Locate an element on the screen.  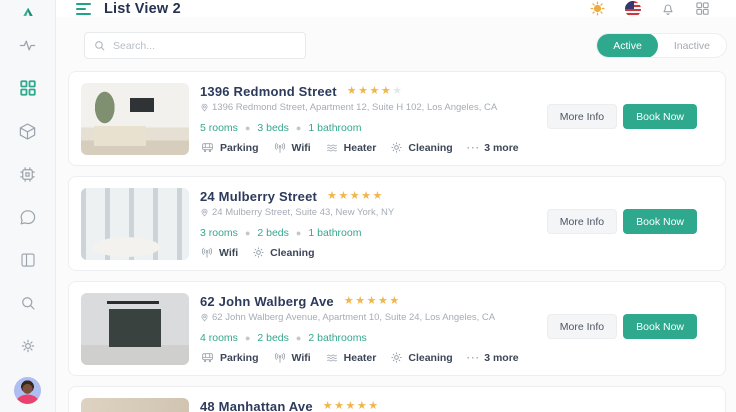
triangle-logo is located at coordinates (28, 12).